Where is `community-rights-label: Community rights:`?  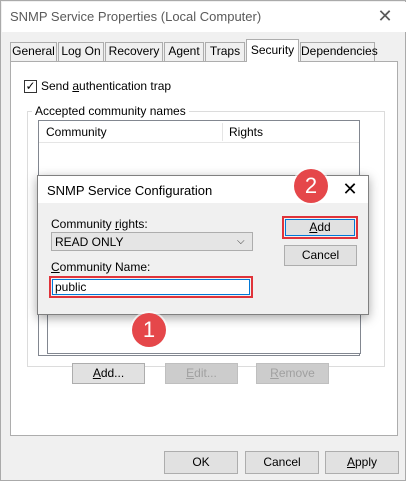 community-rights-label: Community rights: is located at coordinates (99, 224).